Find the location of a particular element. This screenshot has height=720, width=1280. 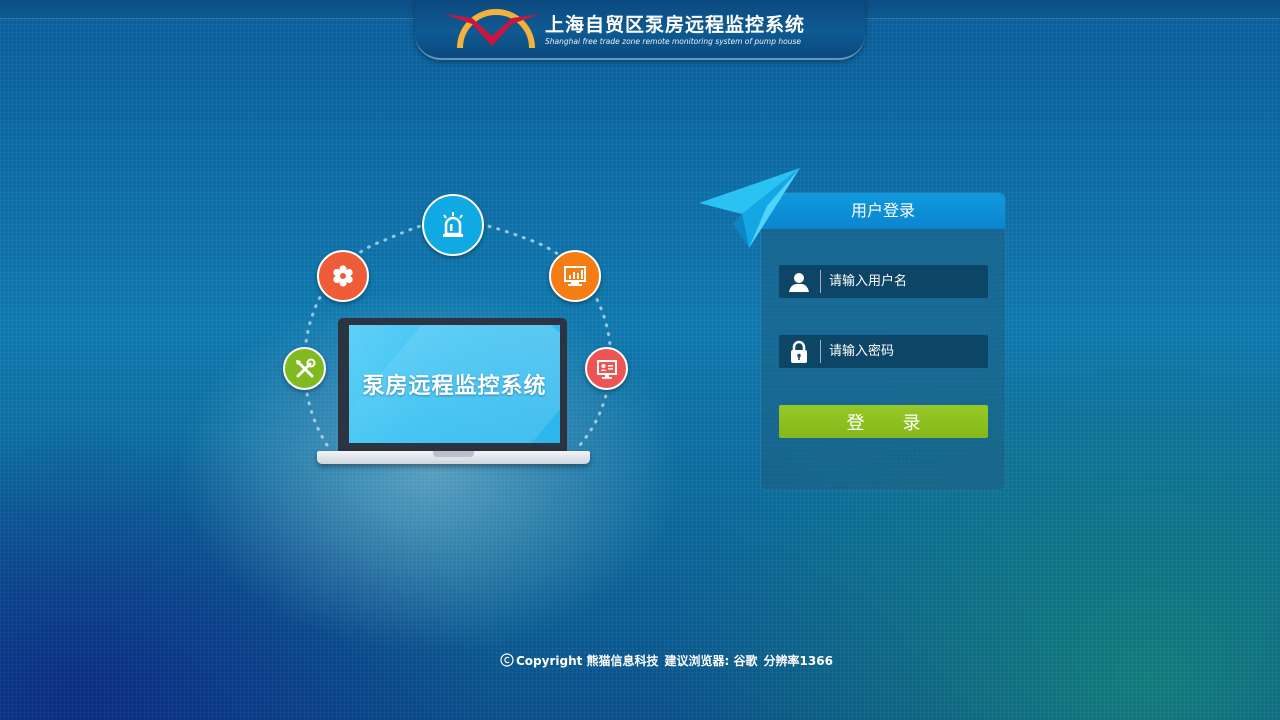

login-button: 登录 is located at coordinates (883, 421).